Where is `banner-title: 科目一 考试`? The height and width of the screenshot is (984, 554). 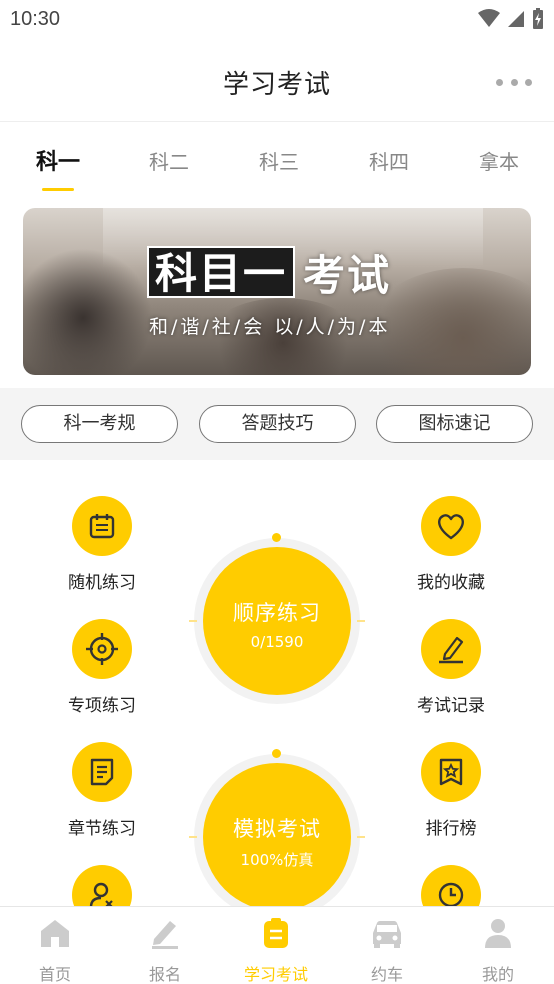 banner-title: 科目一 考试 is located at coordinates (269, 272).